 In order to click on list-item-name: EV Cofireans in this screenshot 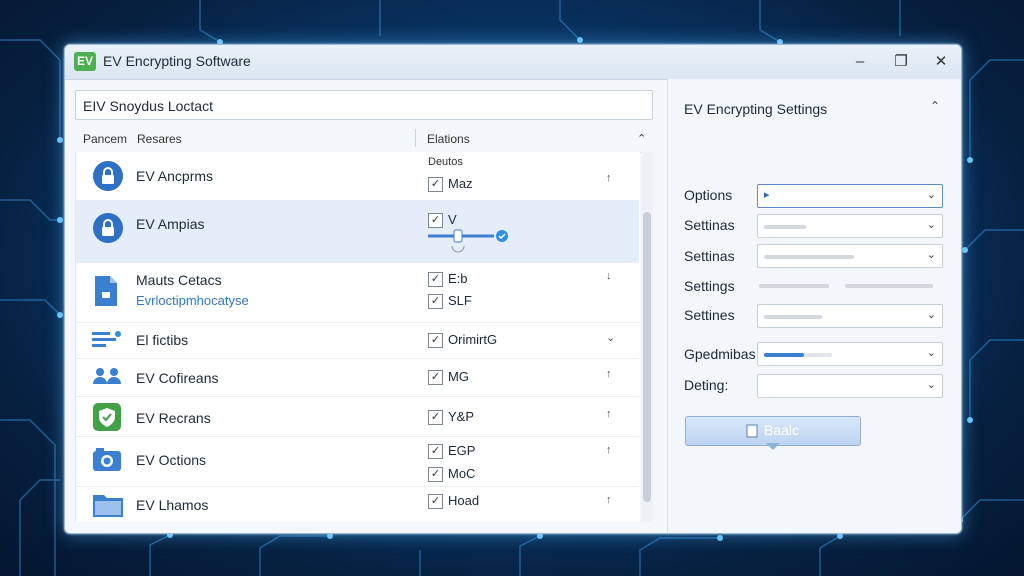, I will do `click(177, 378)`.